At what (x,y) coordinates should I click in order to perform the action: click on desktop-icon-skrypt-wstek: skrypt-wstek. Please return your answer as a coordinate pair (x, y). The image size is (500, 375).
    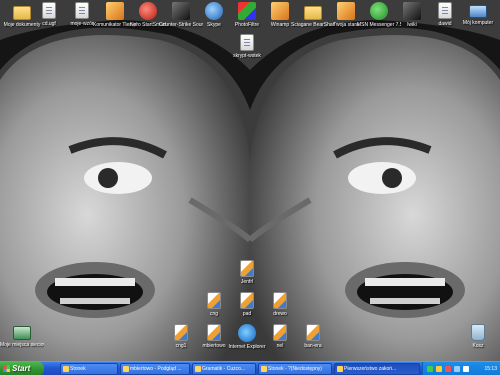
    Looking at the image, I should click on (247, 46).